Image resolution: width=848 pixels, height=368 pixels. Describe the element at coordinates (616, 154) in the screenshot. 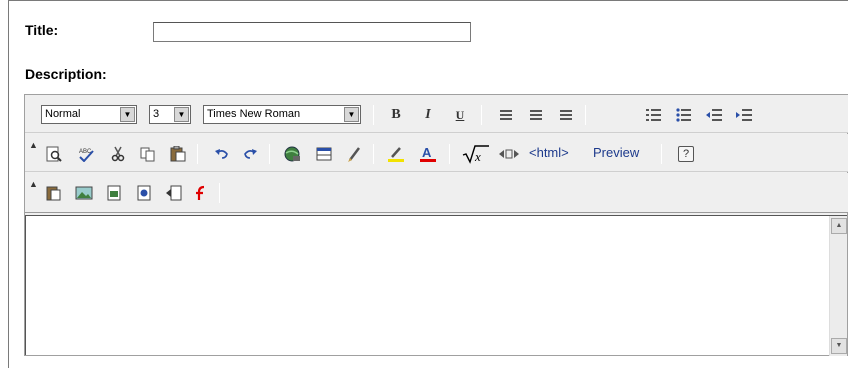

I see `preview-button: Preview` at that location.